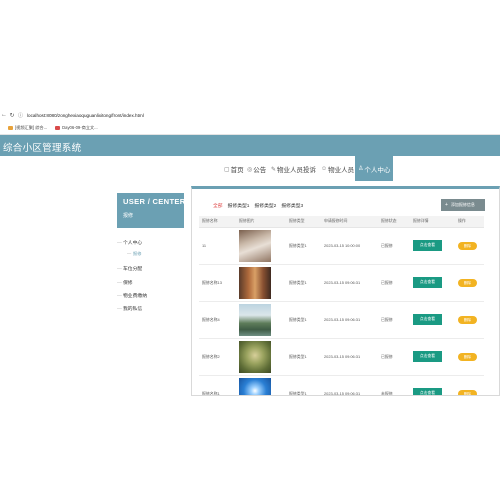  I want to click on sidebar-title: USER / CENTER, so click(154, 201).